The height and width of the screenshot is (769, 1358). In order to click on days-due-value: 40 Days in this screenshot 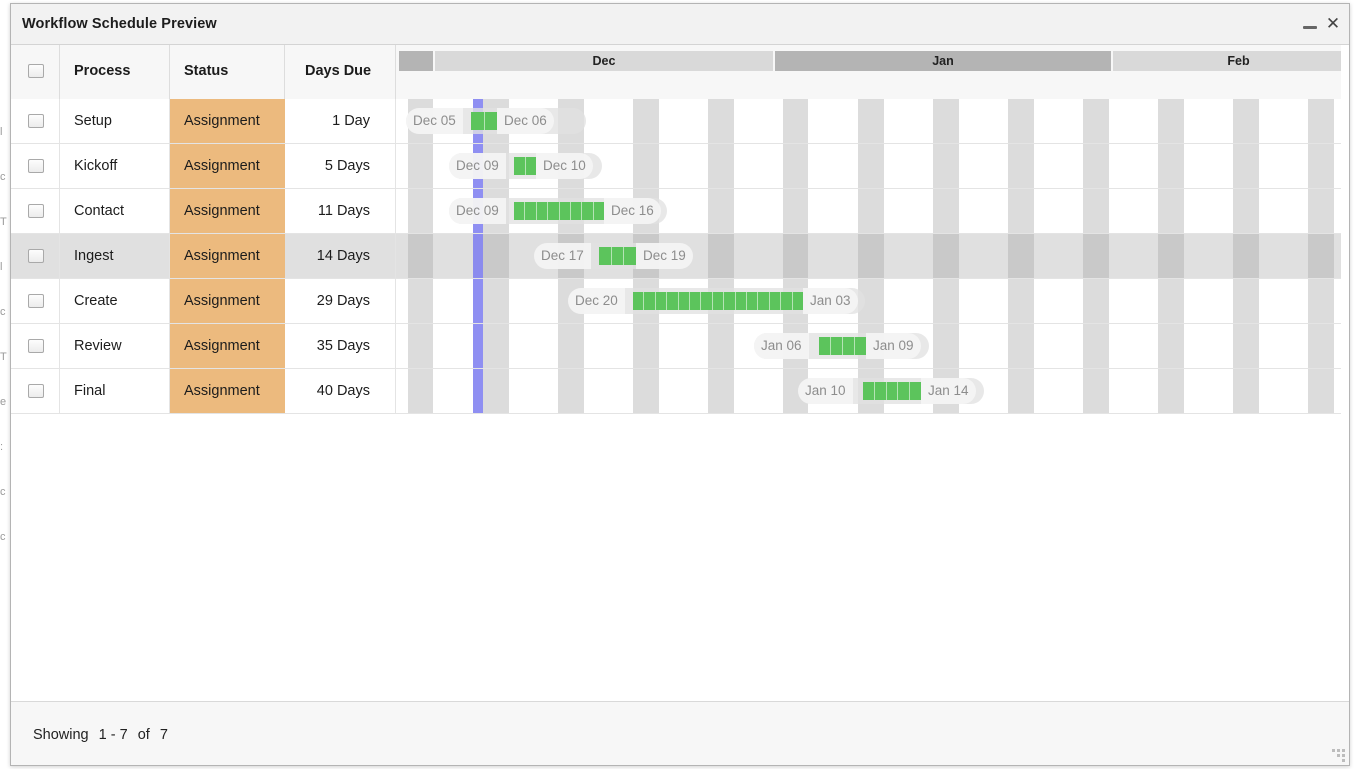, I will do `click(343, 391)`.